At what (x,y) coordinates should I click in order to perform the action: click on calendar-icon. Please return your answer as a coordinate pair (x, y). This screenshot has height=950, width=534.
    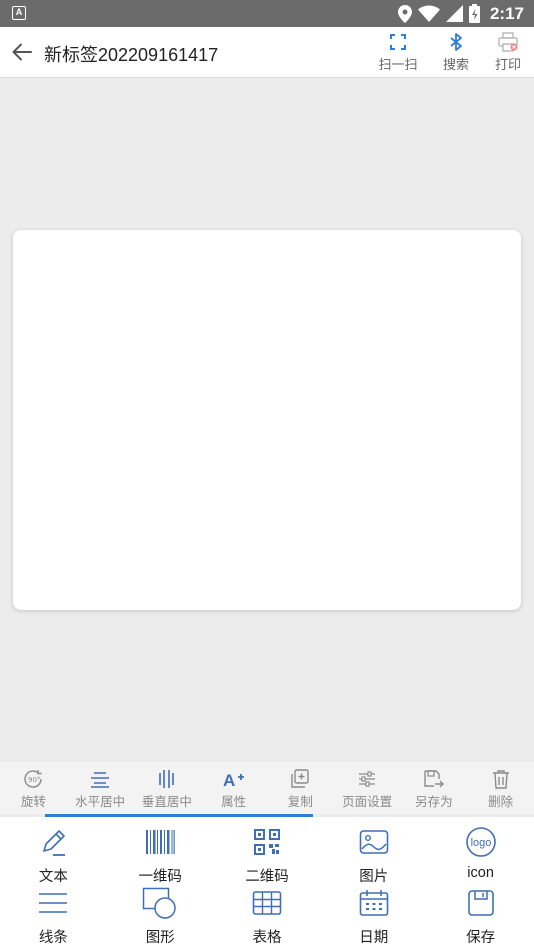
    Looking at the image, I should click on (374, 903).